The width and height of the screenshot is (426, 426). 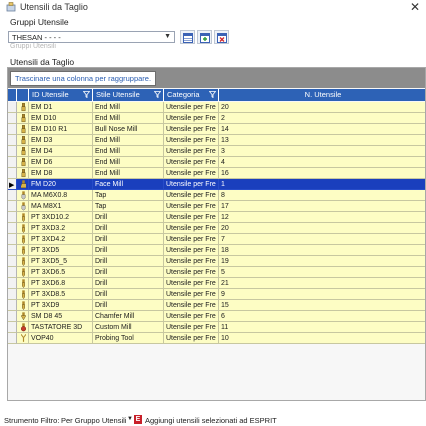 I want to click on table-row: EM D10 End Mill Utensile per Fre 2, so click(x=216, y=118).